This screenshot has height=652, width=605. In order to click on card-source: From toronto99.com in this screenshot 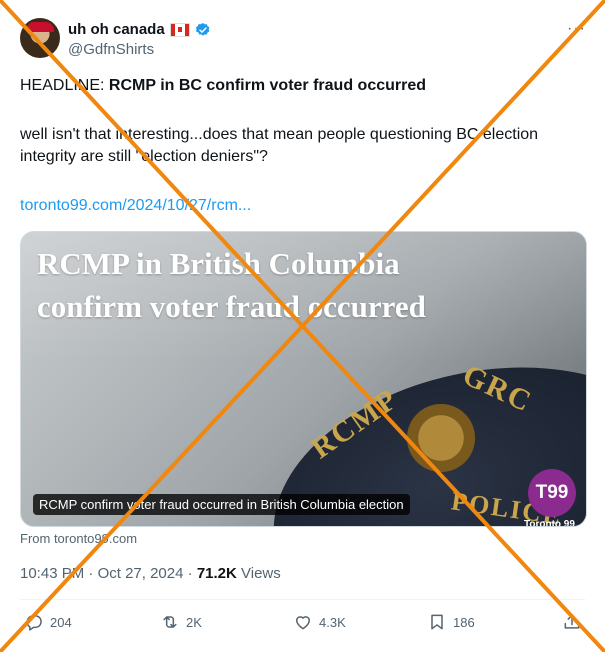, I will do `click(78, 538)`.